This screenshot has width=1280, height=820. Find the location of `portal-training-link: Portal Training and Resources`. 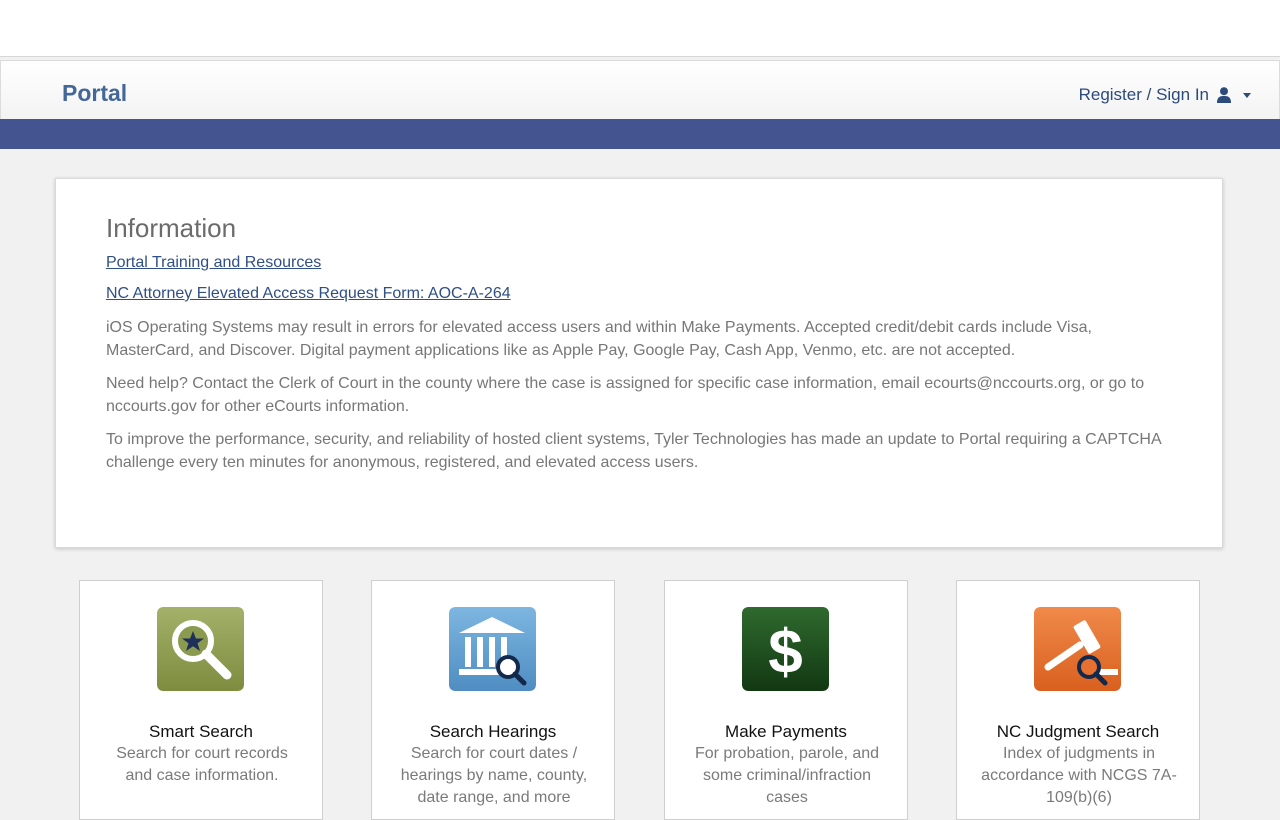

portal-training-link: Portal Training and Resources is located at coordinates (641, 263).